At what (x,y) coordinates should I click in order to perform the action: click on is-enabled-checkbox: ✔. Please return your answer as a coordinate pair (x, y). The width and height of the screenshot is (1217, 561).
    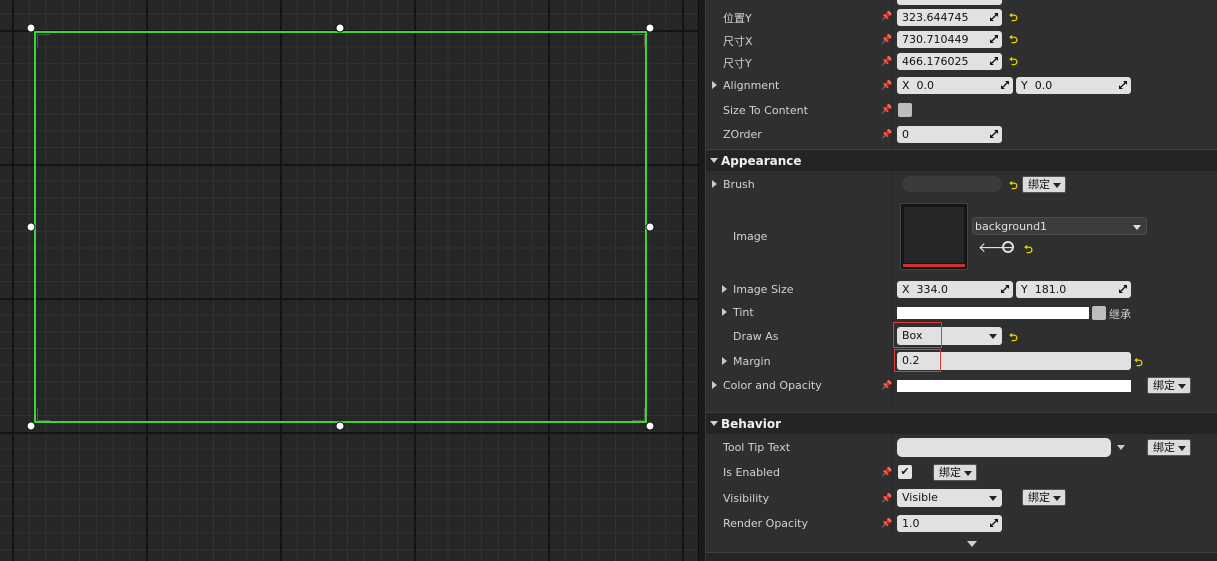
    Looking at the image, I should click on (905, 472).